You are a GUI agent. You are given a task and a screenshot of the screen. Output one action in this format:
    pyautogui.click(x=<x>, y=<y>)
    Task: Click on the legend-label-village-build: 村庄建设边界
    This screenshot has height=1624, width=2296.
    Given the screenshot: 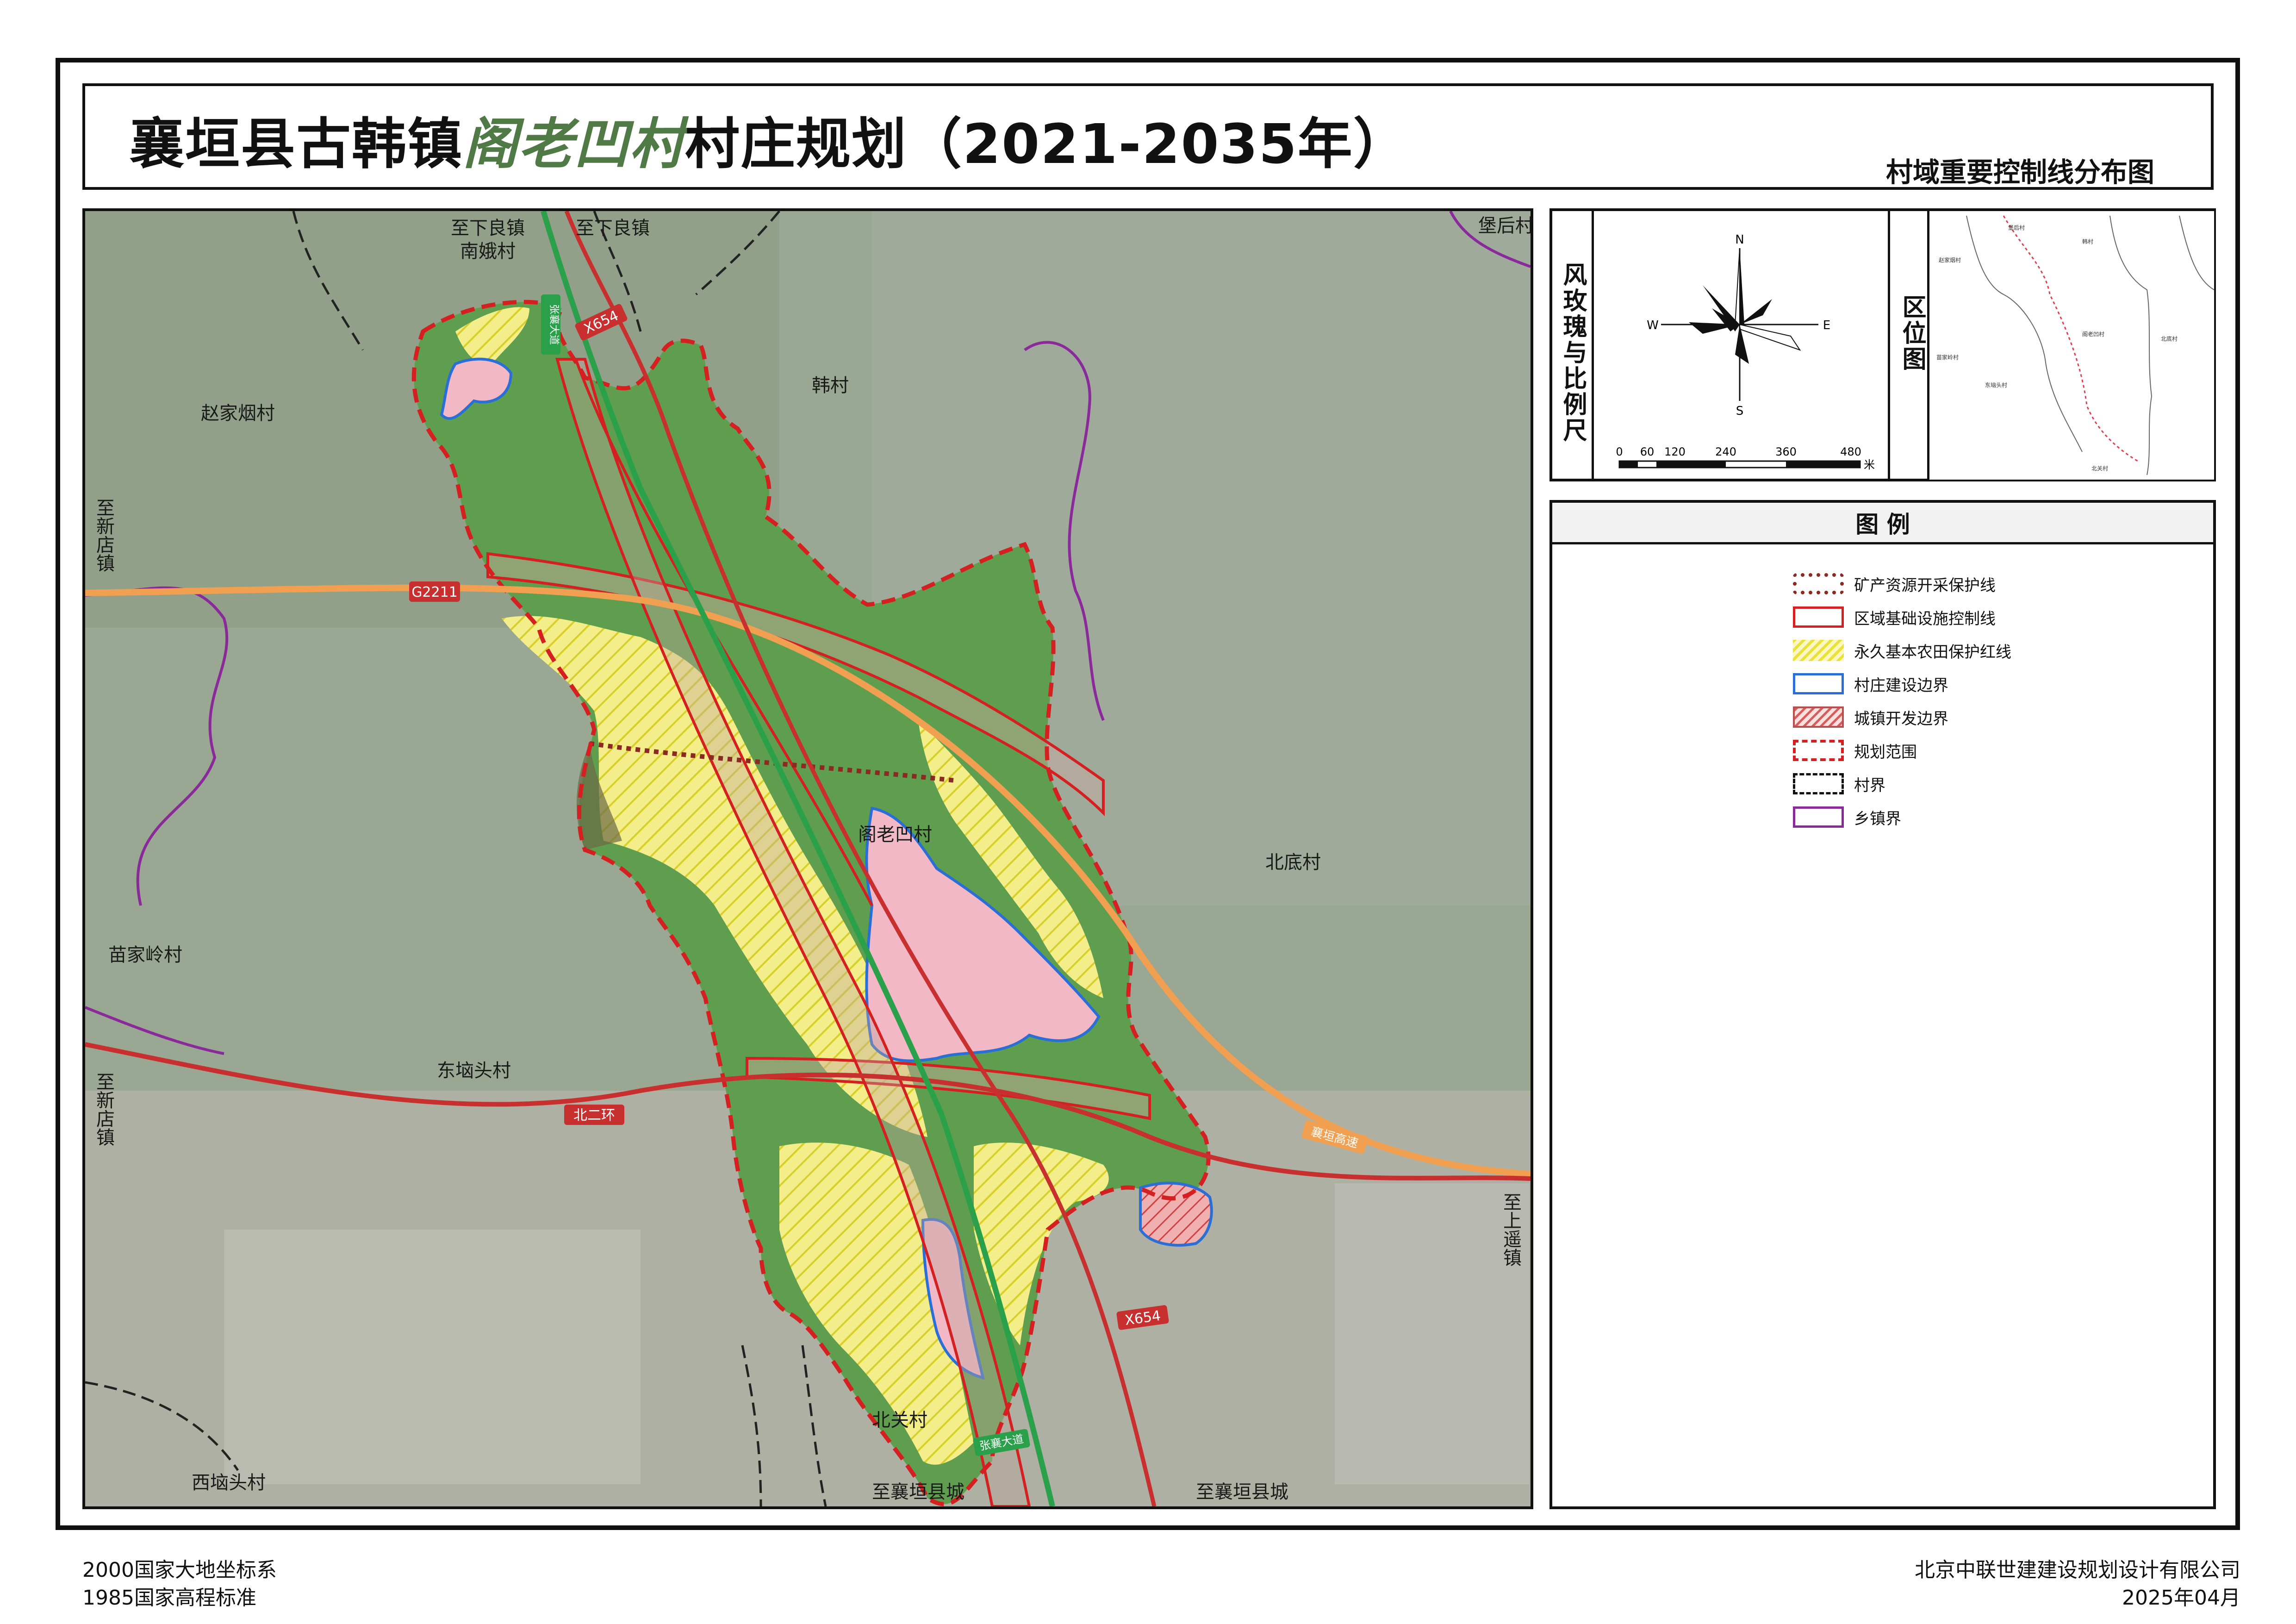 What is the action you would take?
    pyautogui.click(x=1901, y=685)
    